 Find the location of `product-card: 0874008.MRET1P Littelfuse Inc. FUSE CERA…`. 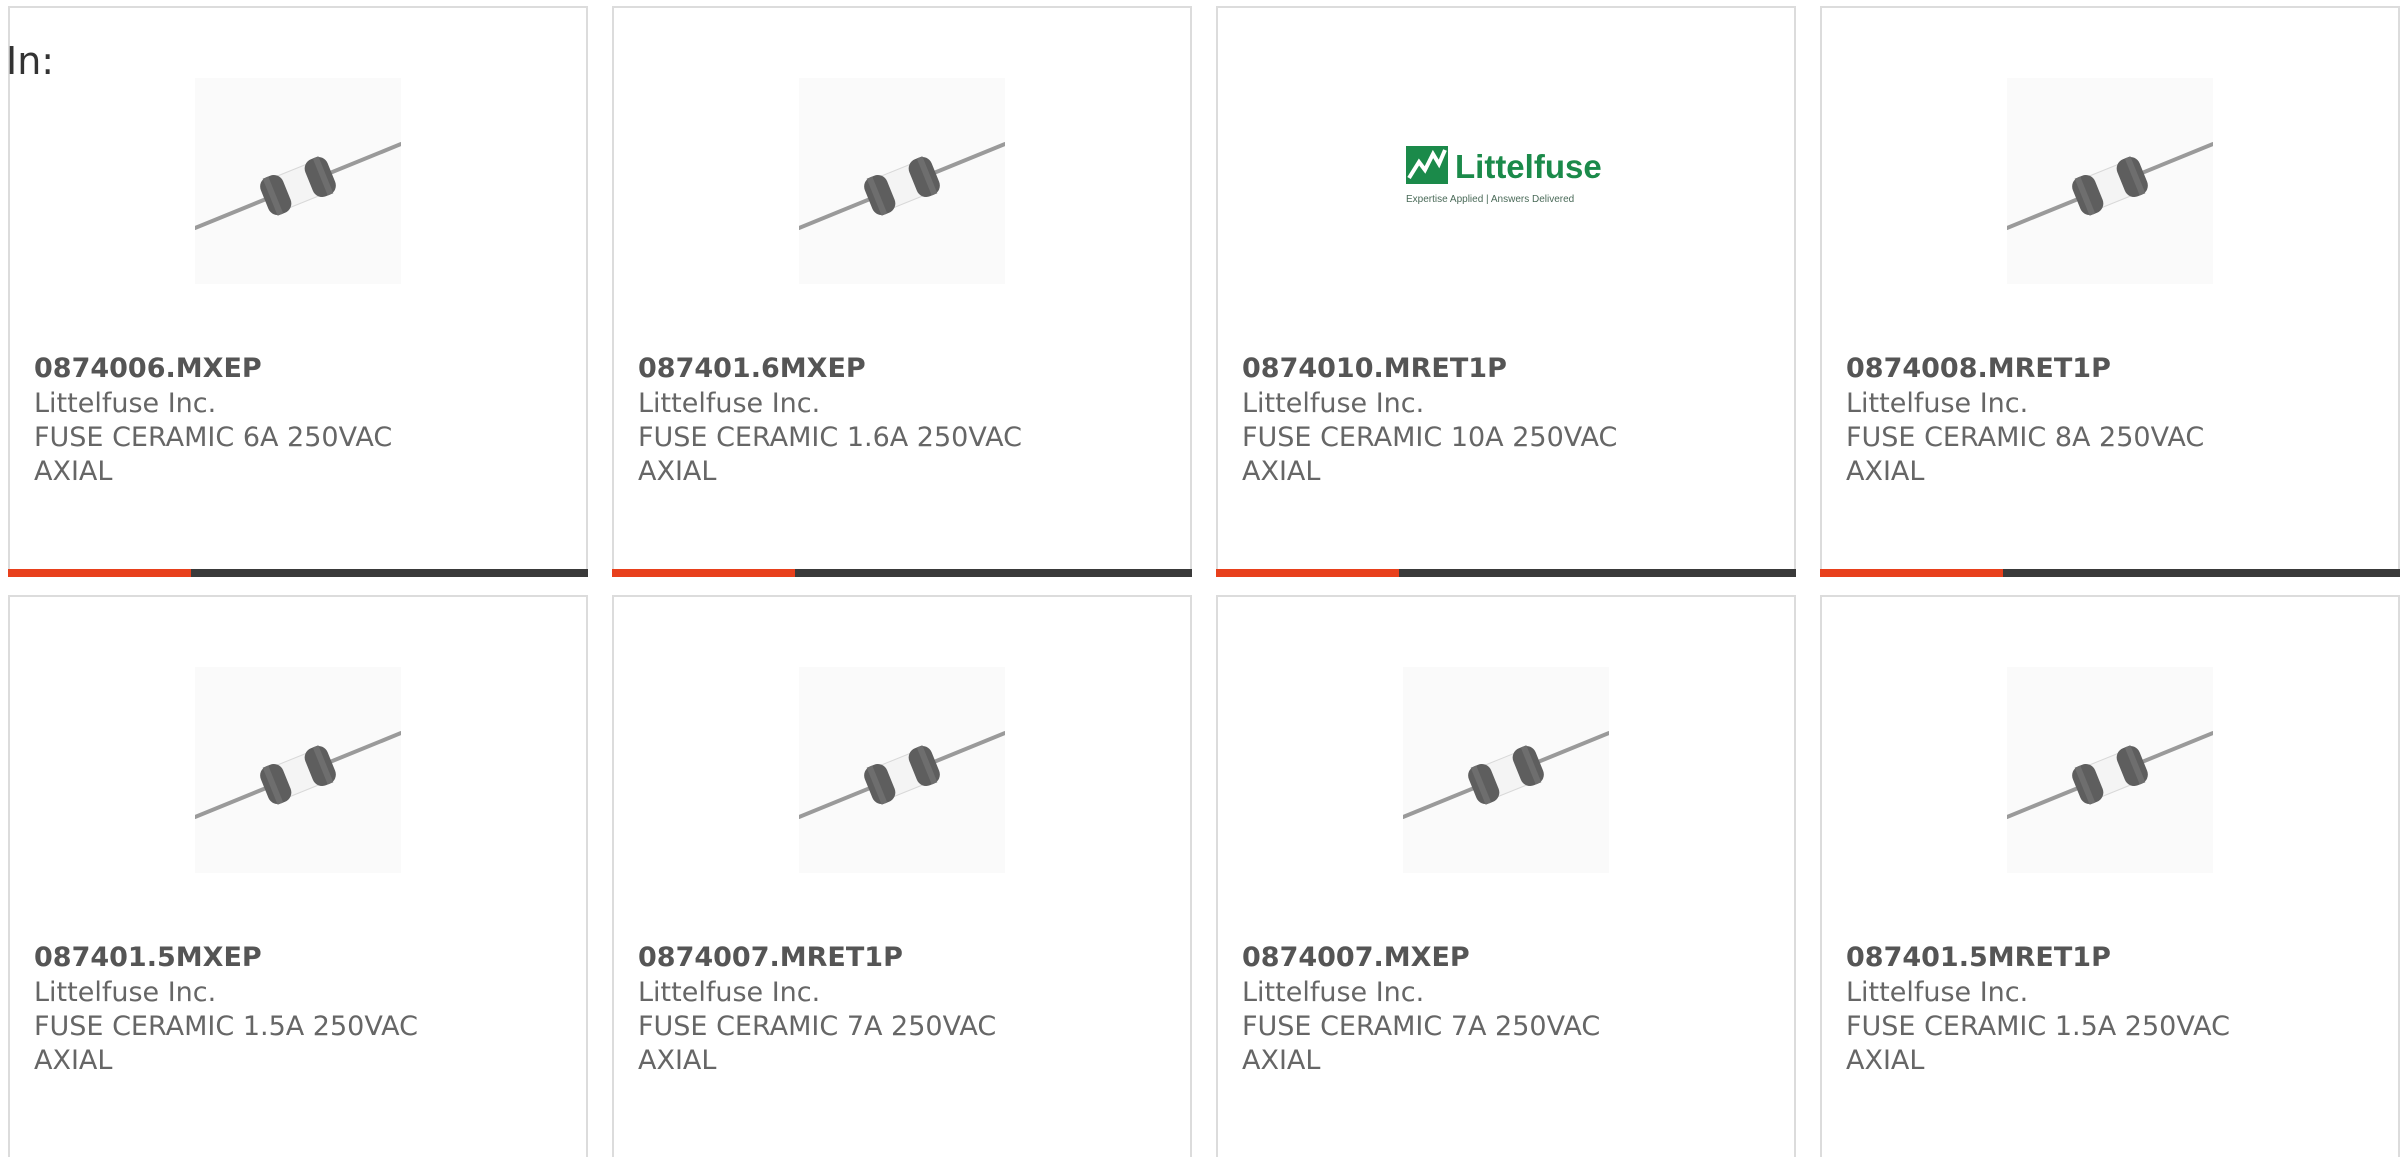

product-card: 0874008.MRET1P Littelfuse Inc. FUSE CERA… is located at coordinates (2110, 291).